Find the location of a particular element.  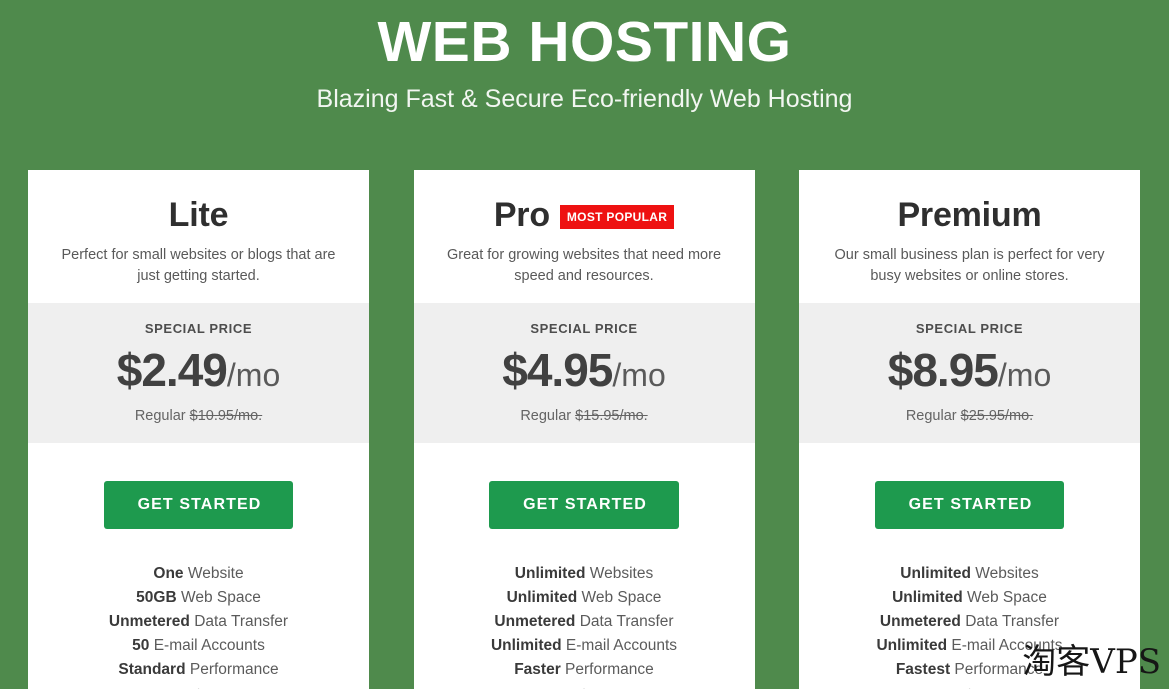

regular-price-value: $15.95/mo. is located at coordinates (611, 416).